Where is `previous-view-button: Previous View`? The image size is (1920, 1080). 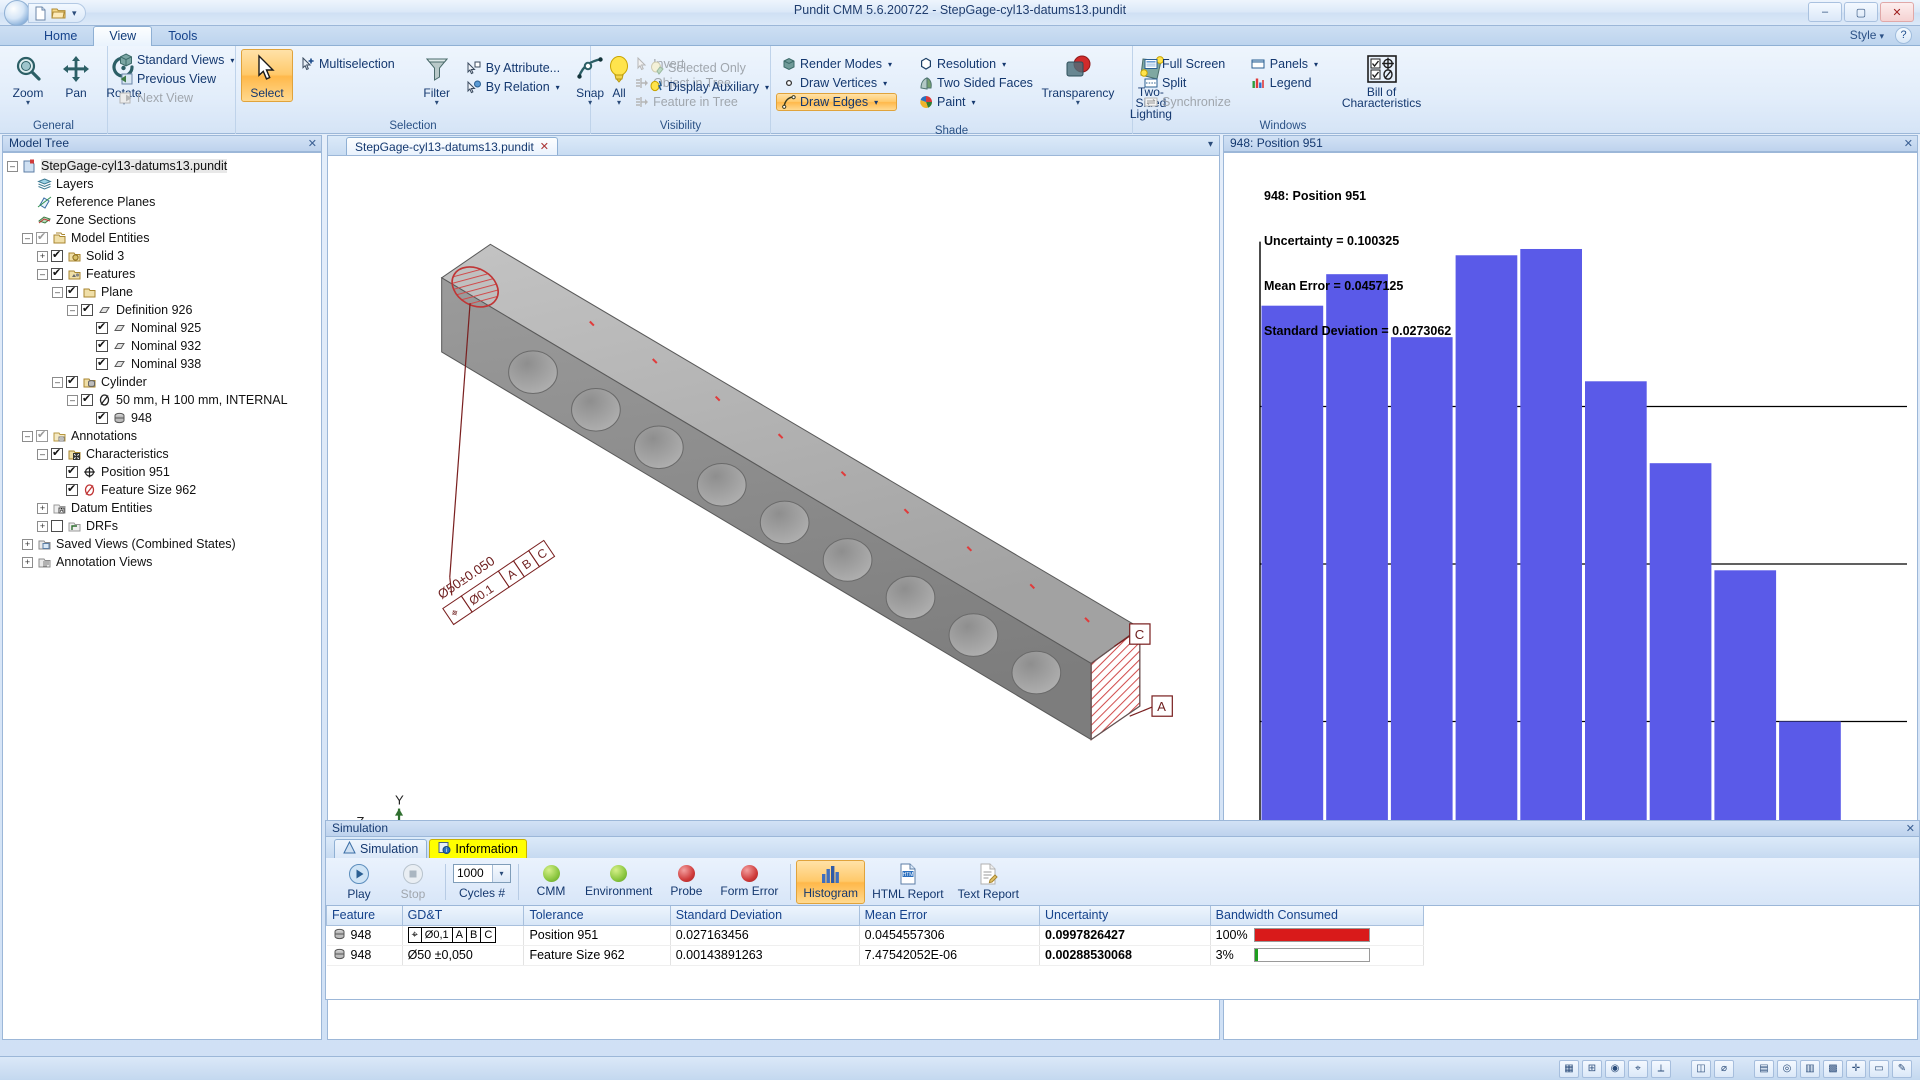
previous-view-button: Previous View is located at coordinates (176, 79).